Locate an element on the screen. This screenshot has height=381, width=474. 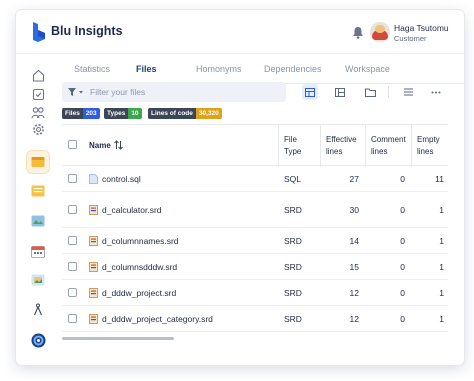
horizontal-scrollbar is located at coordinates (255, 339).